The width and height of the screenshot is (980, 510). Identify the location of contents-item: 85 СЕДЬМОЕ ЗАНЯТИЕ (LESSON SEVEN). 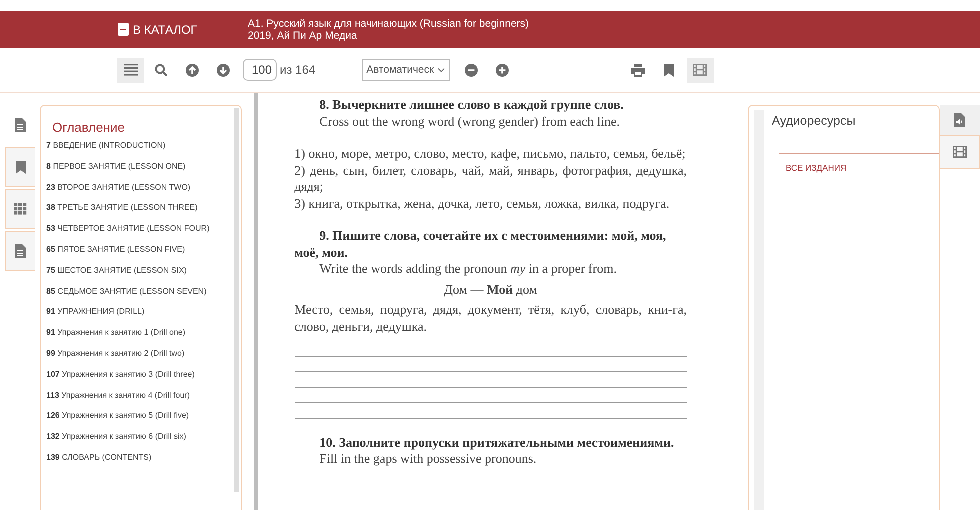
(140, 291).